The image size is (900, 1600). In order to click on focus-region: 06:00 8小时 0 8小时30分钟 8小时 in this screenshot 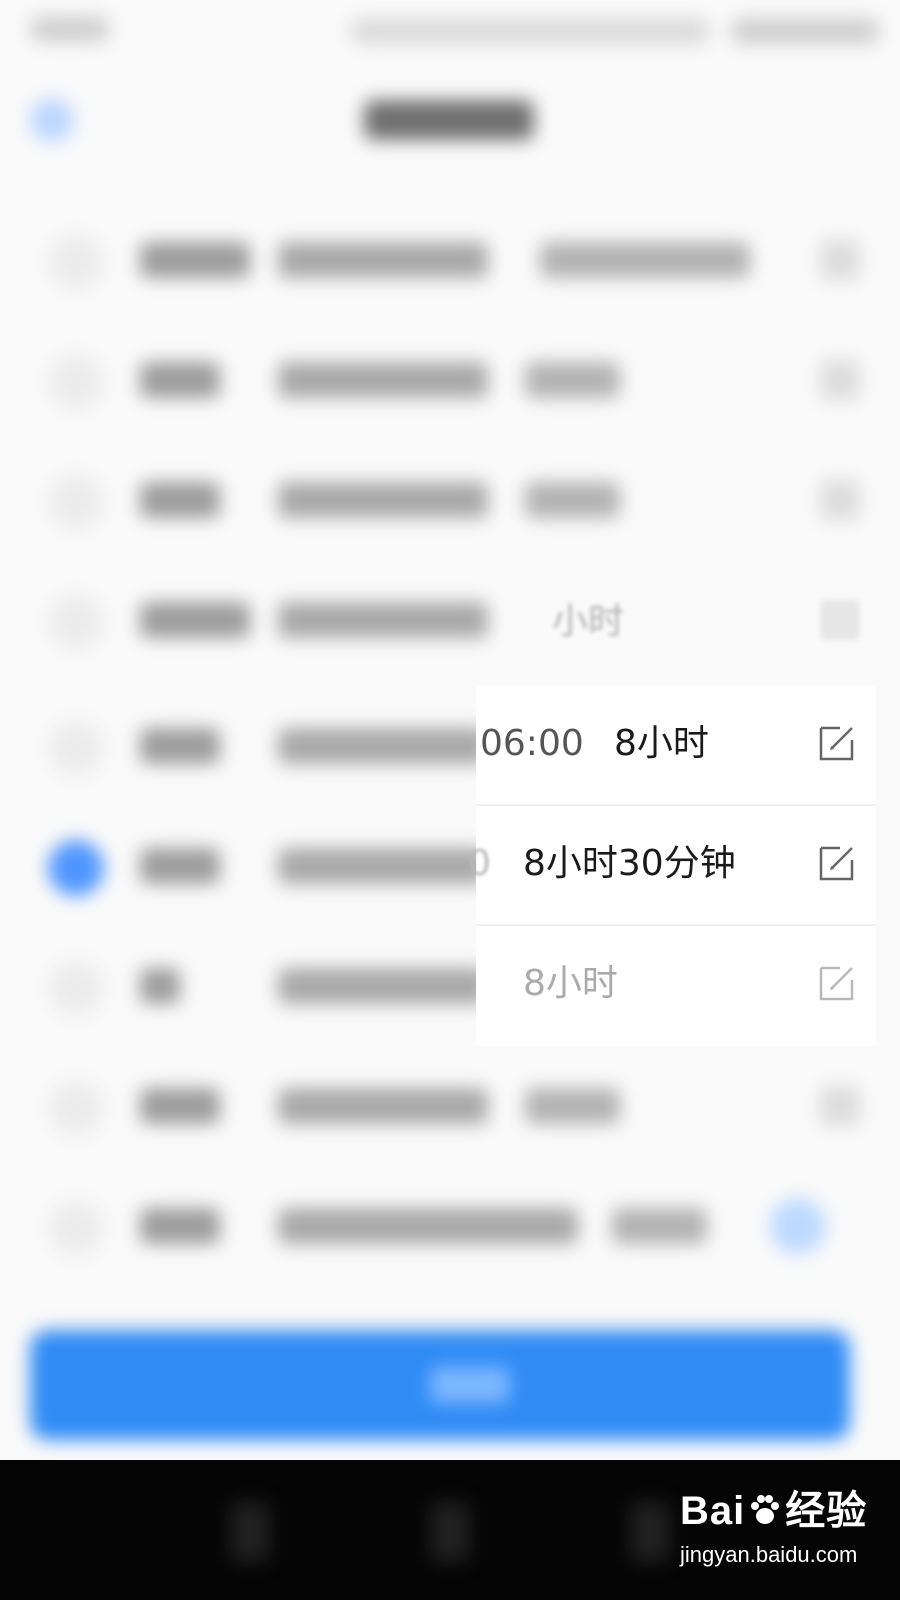, I will do `click(672, 866)`.